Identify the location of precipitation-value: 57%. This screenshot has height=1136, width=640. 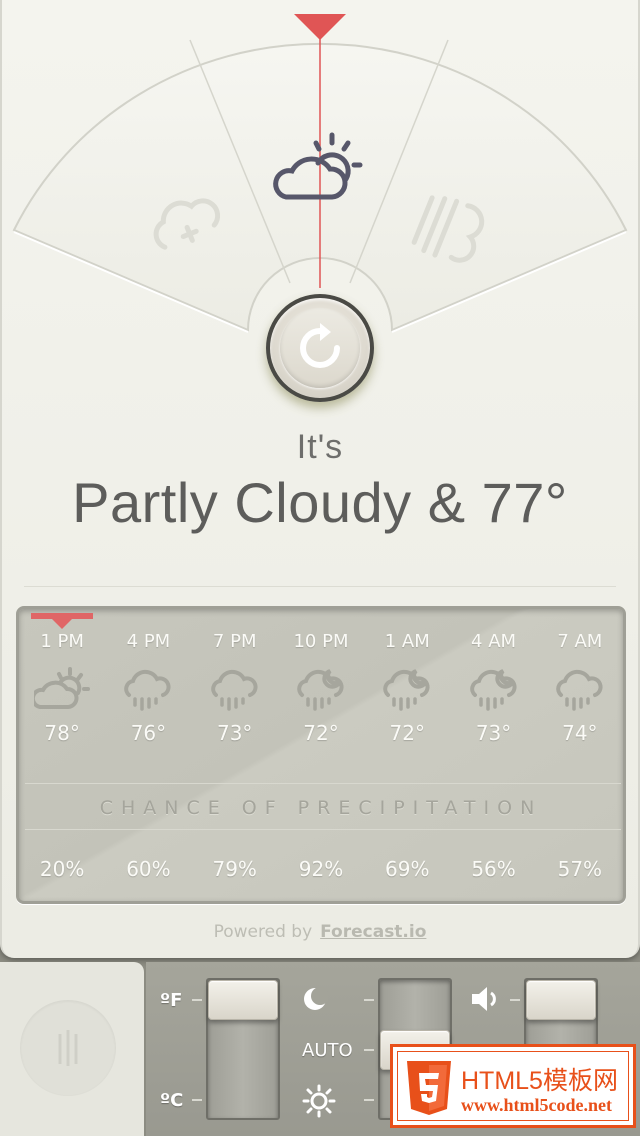
(580, 869).